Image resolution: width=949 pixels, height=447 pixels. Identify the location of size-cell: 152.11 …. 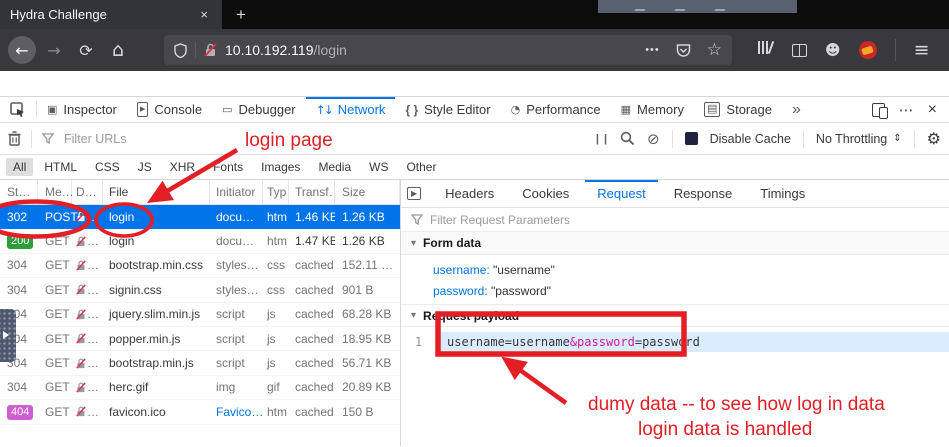
(368, 265).